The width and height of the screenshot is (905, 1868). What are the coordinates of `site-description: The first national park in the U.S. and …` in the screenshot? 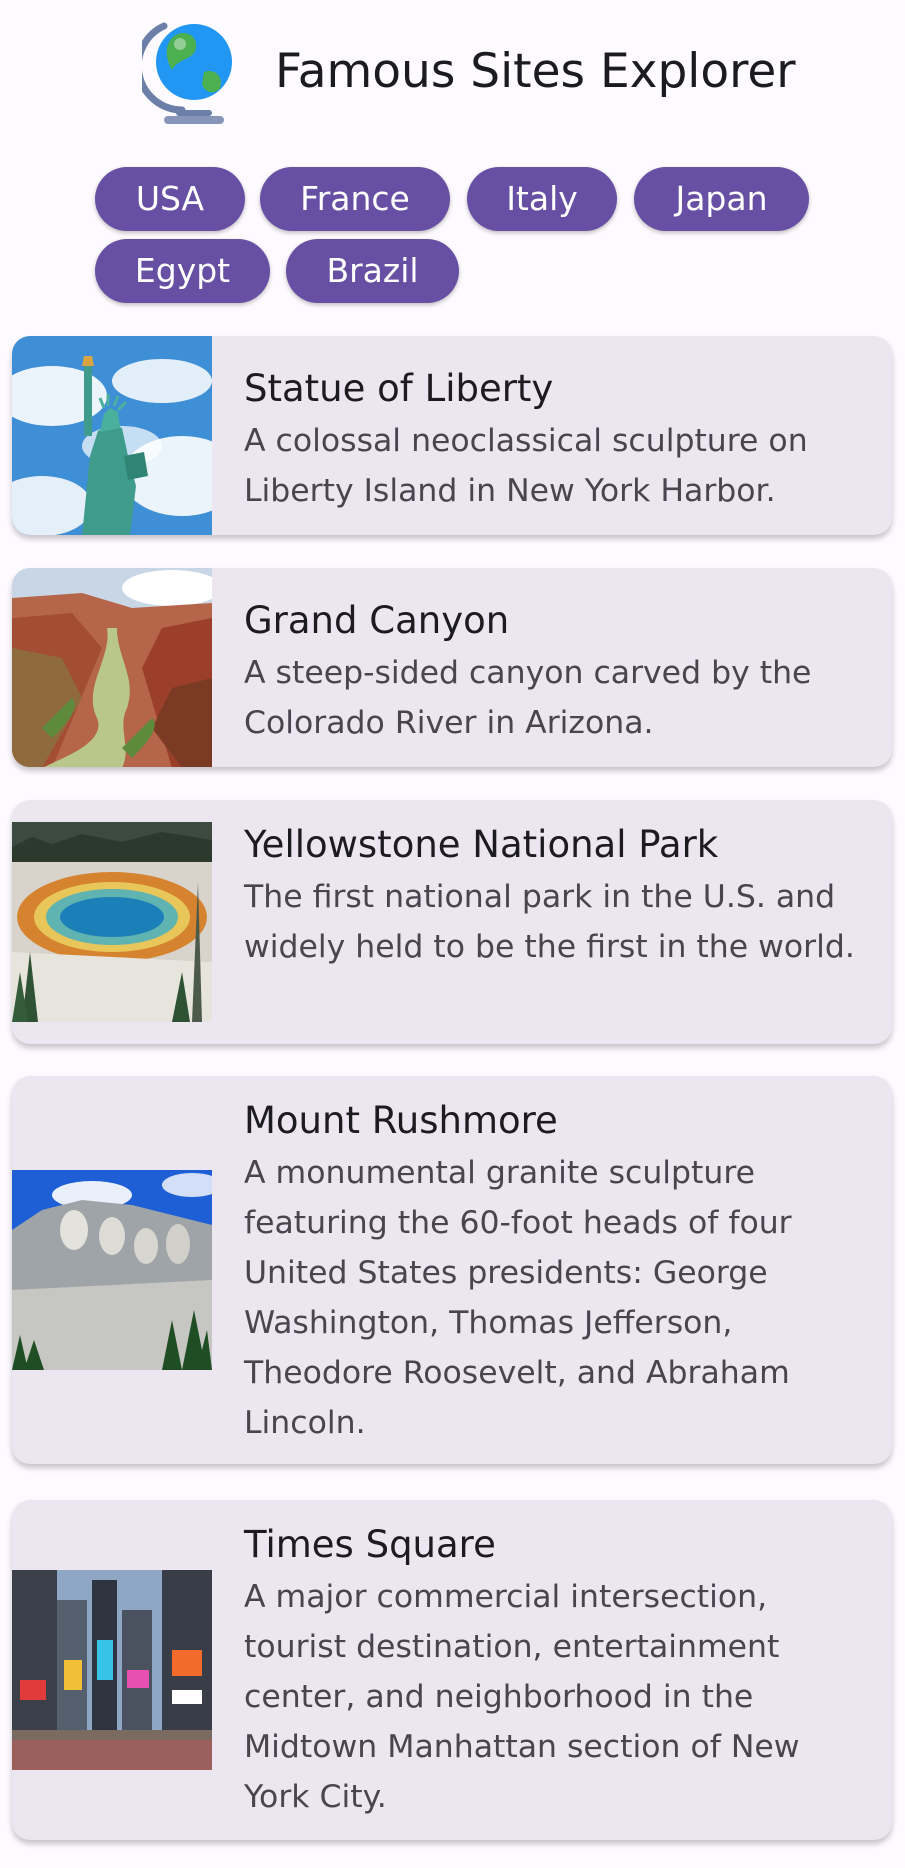 It's located at (549, 922).